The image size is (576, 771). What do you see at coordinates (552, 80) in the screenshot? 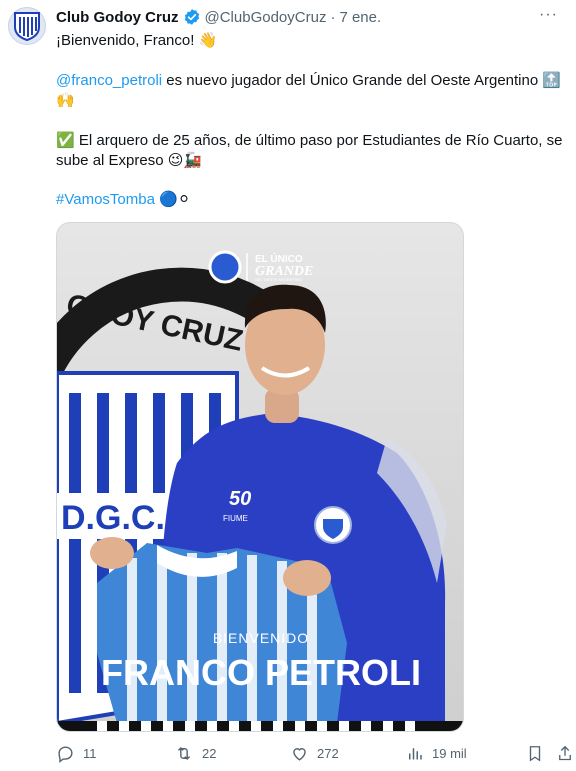
I see `top-emoji: 🔝` at bounding box center [552, 80].